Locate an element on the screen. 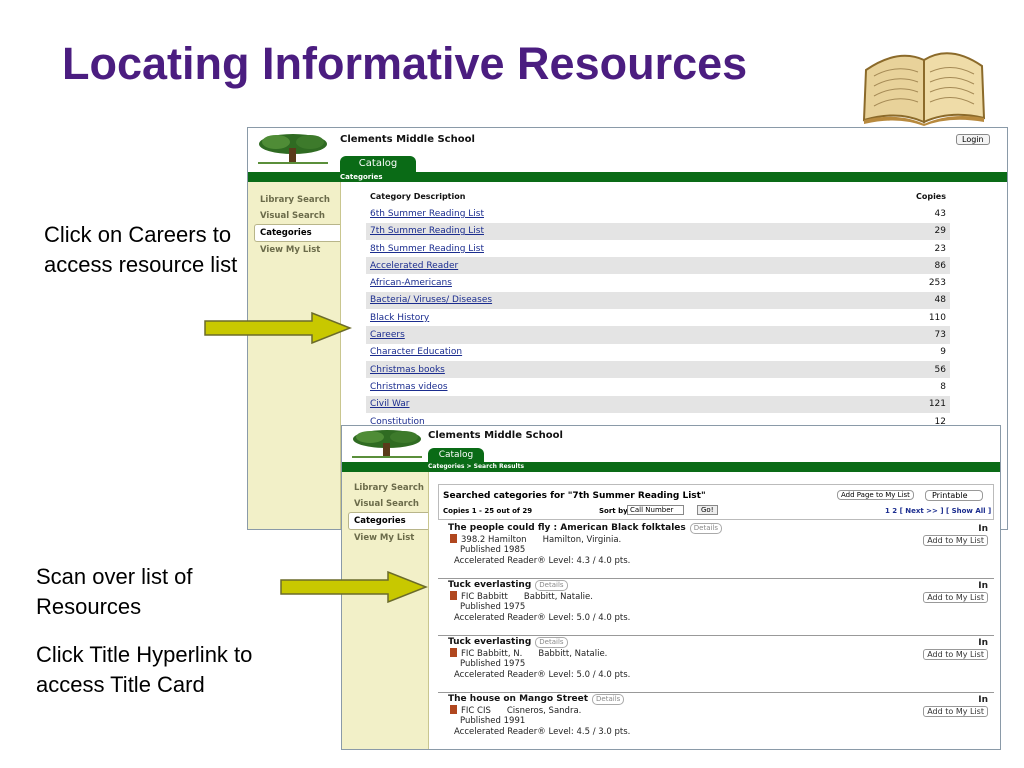 This screenshot has height=768, width=1024. category-copies: 86 is located at coordinates (916, 266).